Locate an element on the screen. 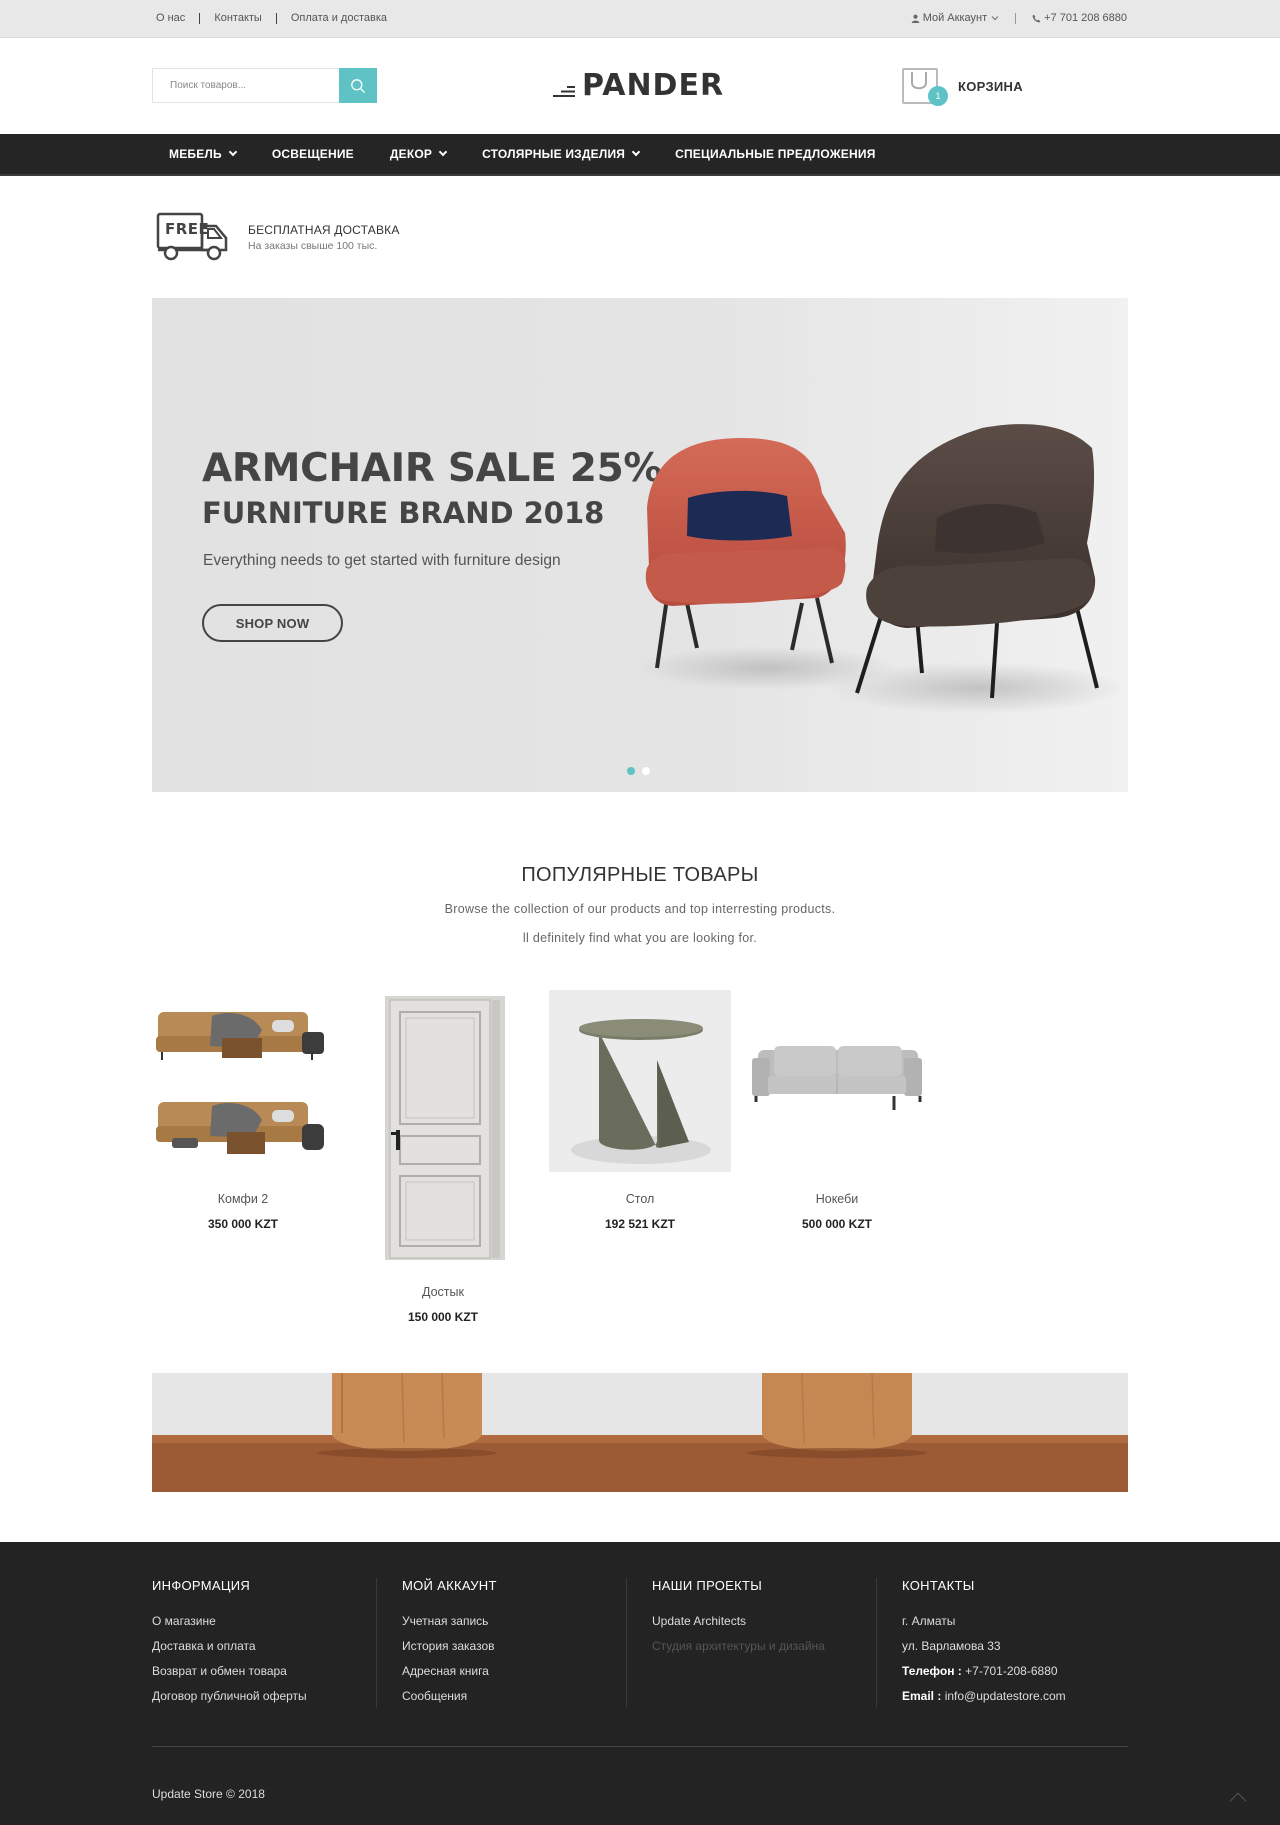  product-card: Нокеби 500 000 KZT is located at coordinates (837, 1110).